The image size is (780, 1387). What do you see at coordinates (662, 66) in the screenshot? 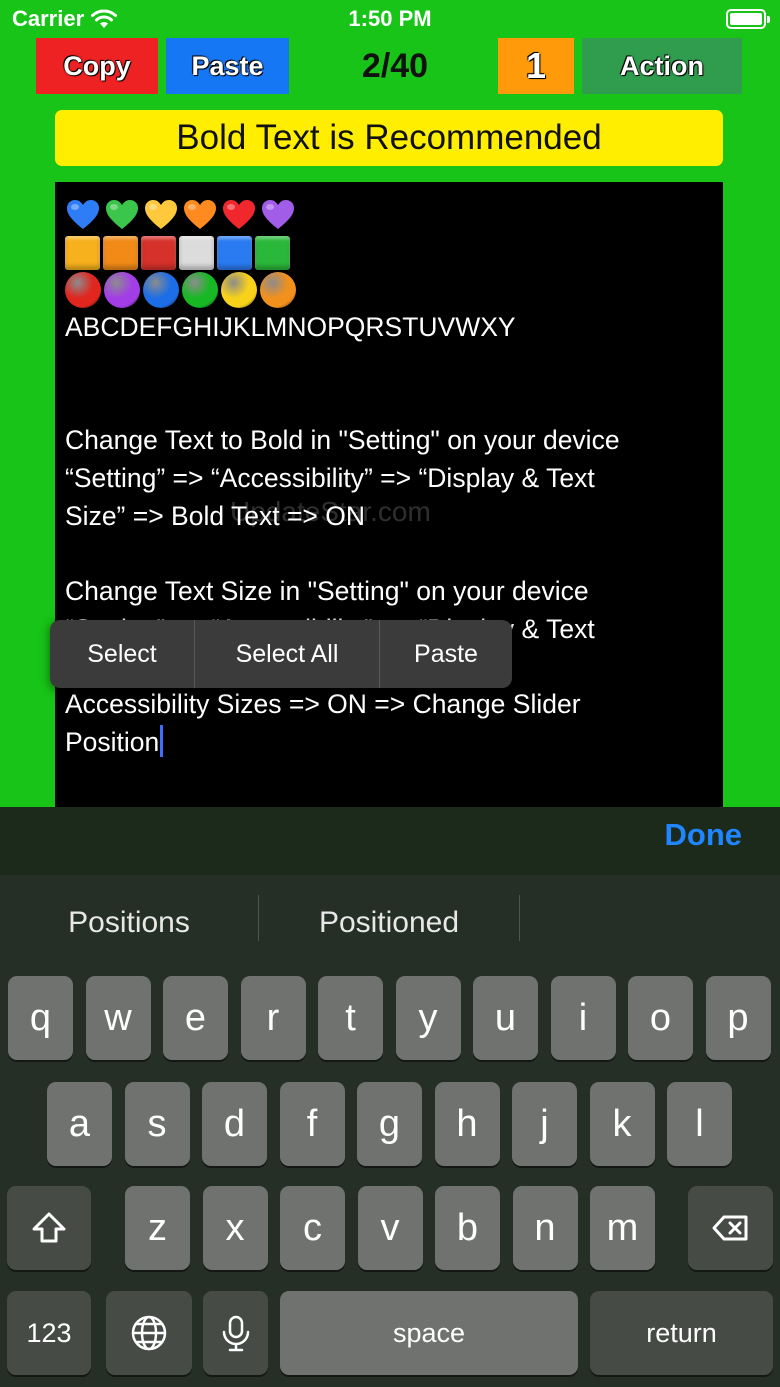
I see `action-button: Action` at bounding box center [662, 66].